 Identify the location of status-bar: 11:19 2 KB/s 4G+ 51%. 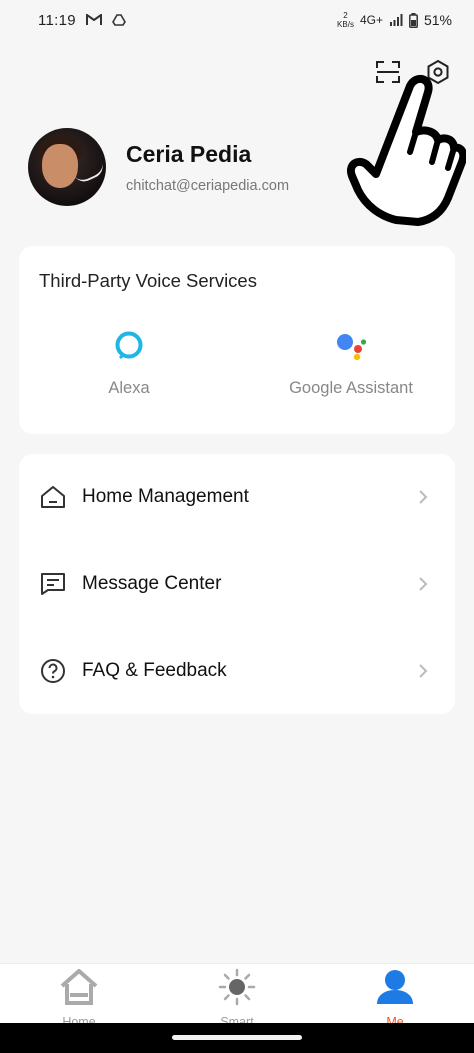
(237, 20).